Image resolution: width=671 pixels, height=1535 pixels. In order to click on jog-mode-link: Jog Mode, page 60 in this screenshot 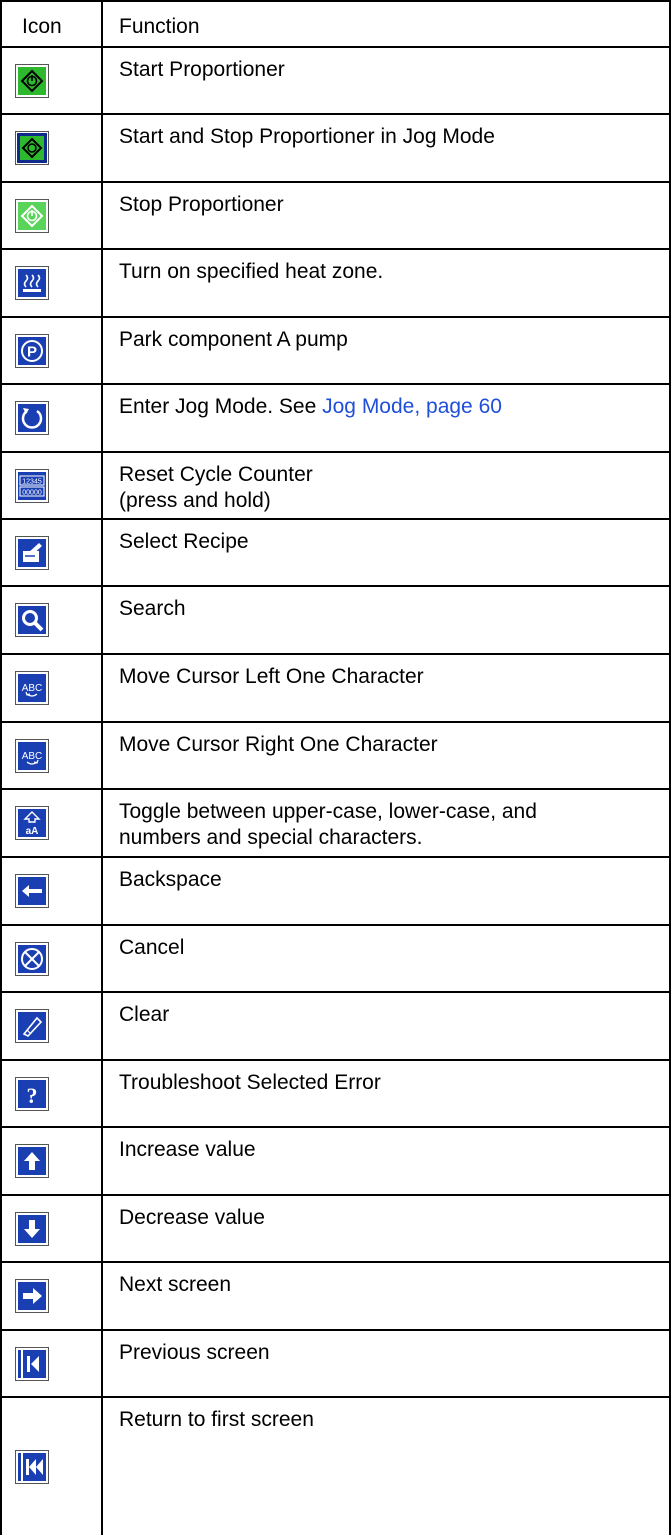, I will do `click(412, 406)`.